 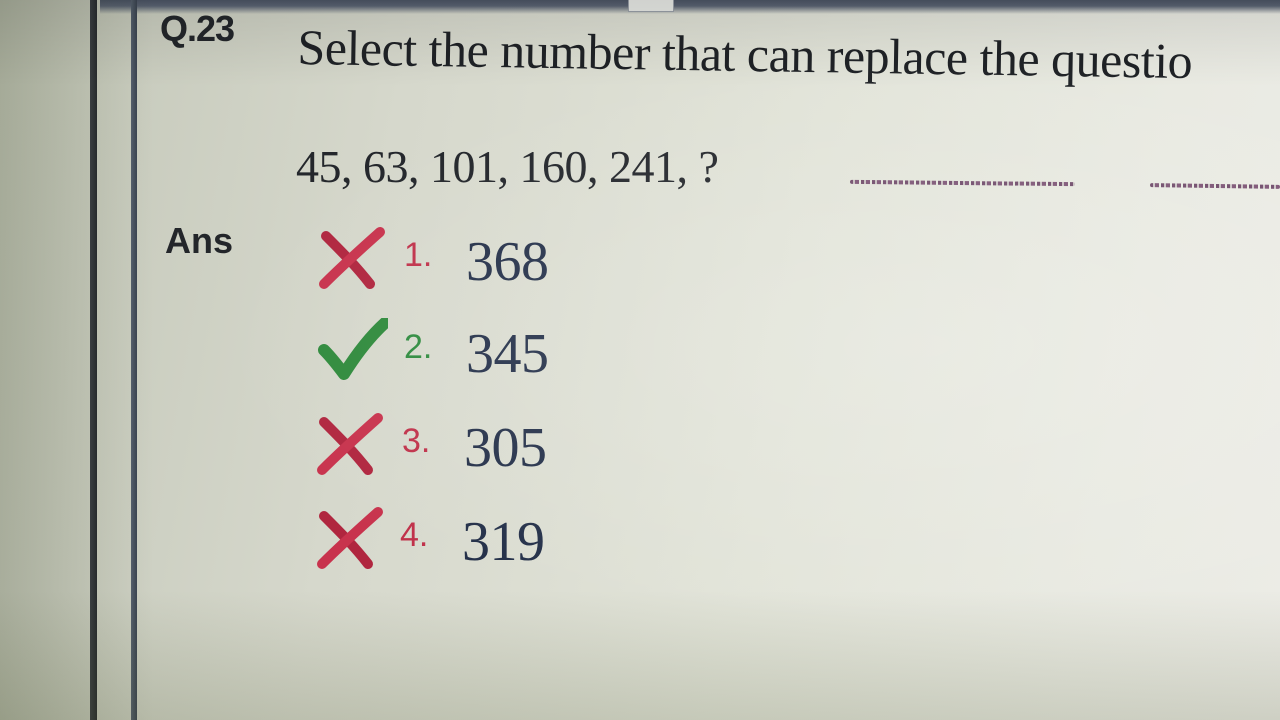 I want to click on answer-label: Ans, so click(x=199, y=240).